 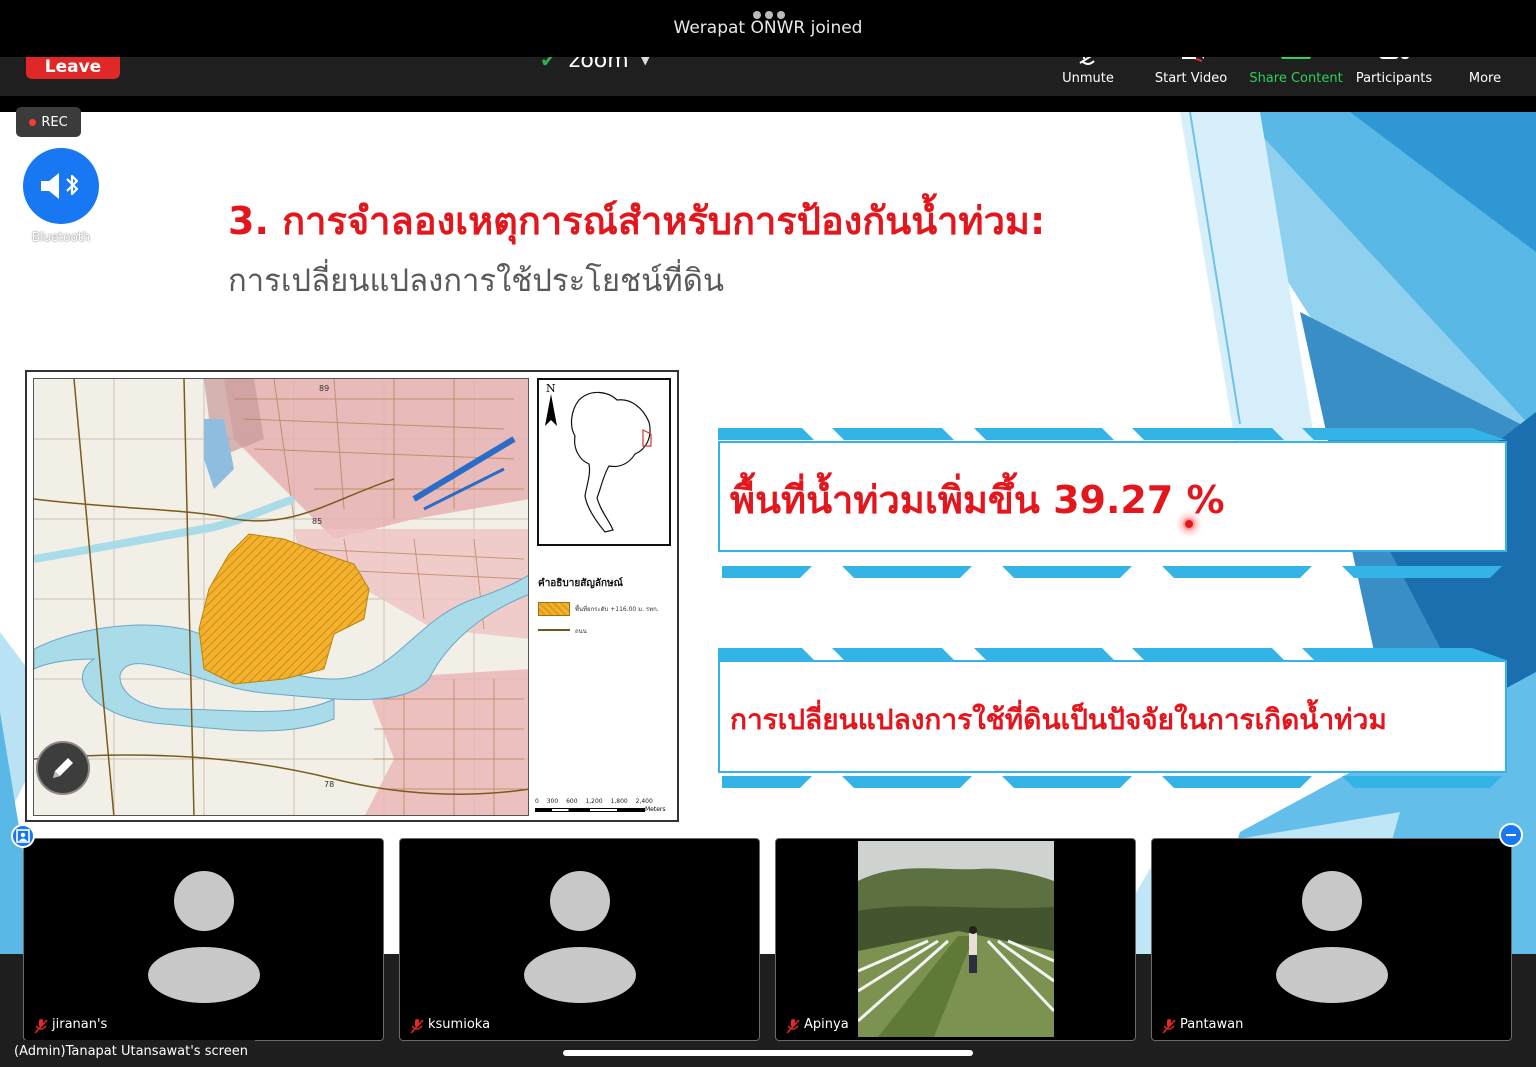 I want to click on svg-text: 89, so click(x=324, y=388).